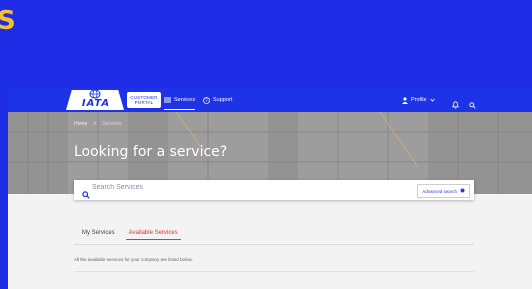 This screenshot has height=289, width=532. Describe the element at coordinates (192, 187) in the screenshot. I see `search-services-input` at that location.